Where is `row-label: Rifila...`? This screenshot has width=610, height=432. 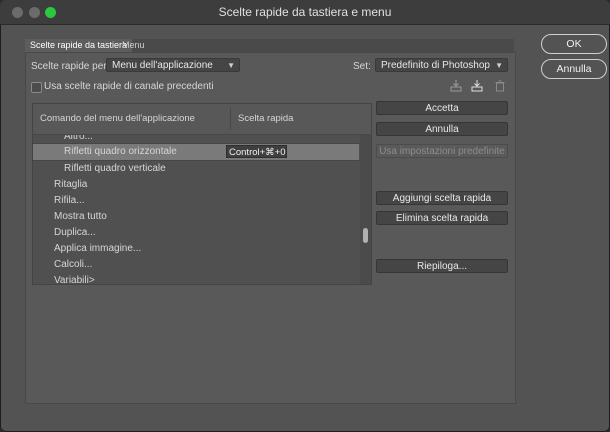
row-label: Rifila... is located at coordinates (69, 200).